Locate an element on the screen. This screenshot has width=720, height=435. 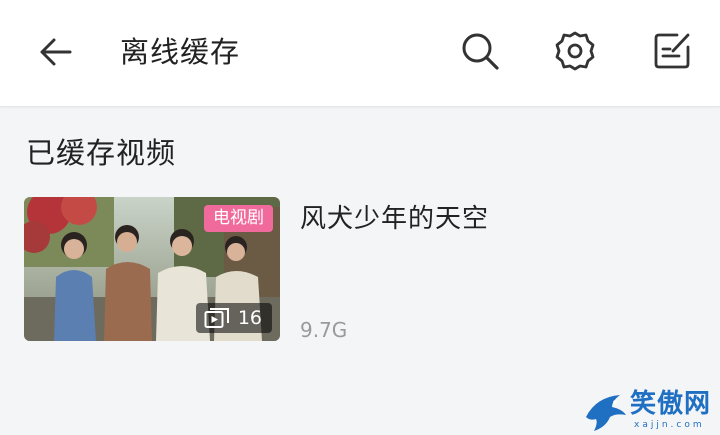
search-icon is located at coordinates (480, 51).